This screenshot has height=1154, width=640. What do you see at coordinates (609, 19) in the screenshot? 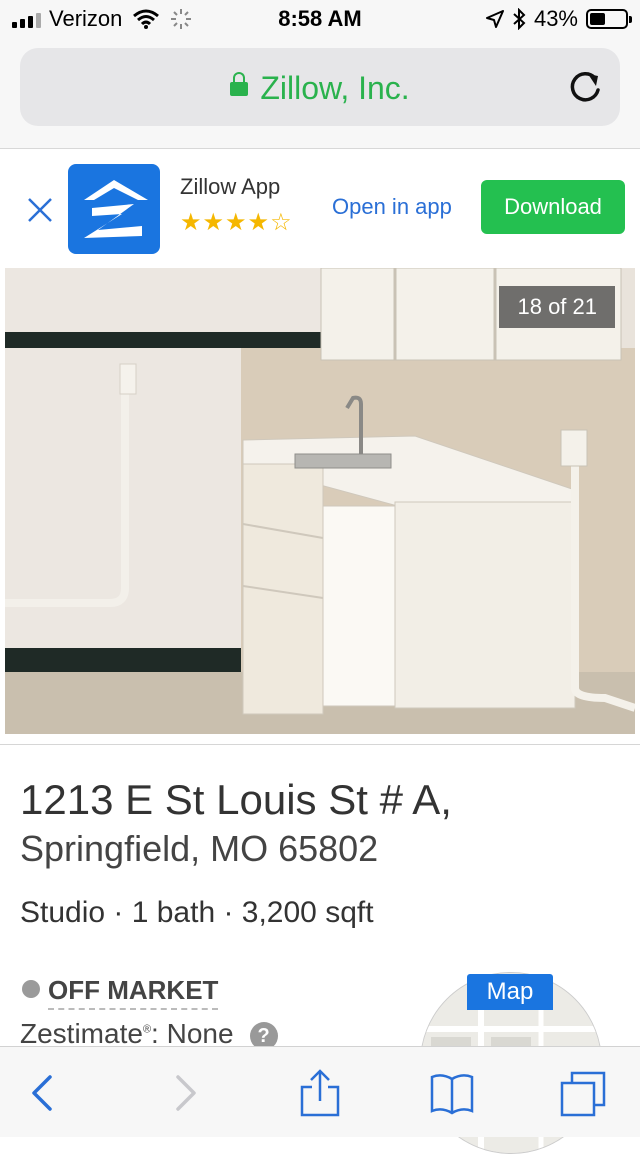
I see `battery-icon` at bounding box center [609, 19].